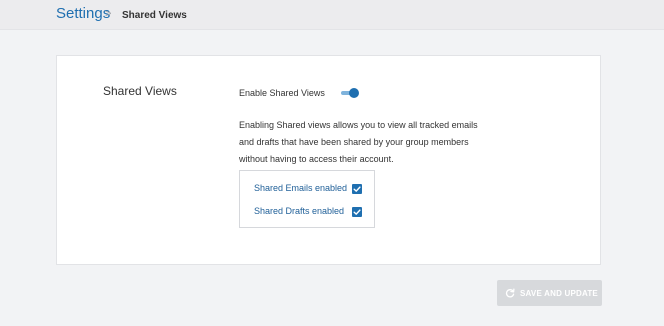  What do you see at coordinates (83, 13) in the screenshot?
I see `breadcrumb-settings-link: Settings` at bounding box center [83, 13].